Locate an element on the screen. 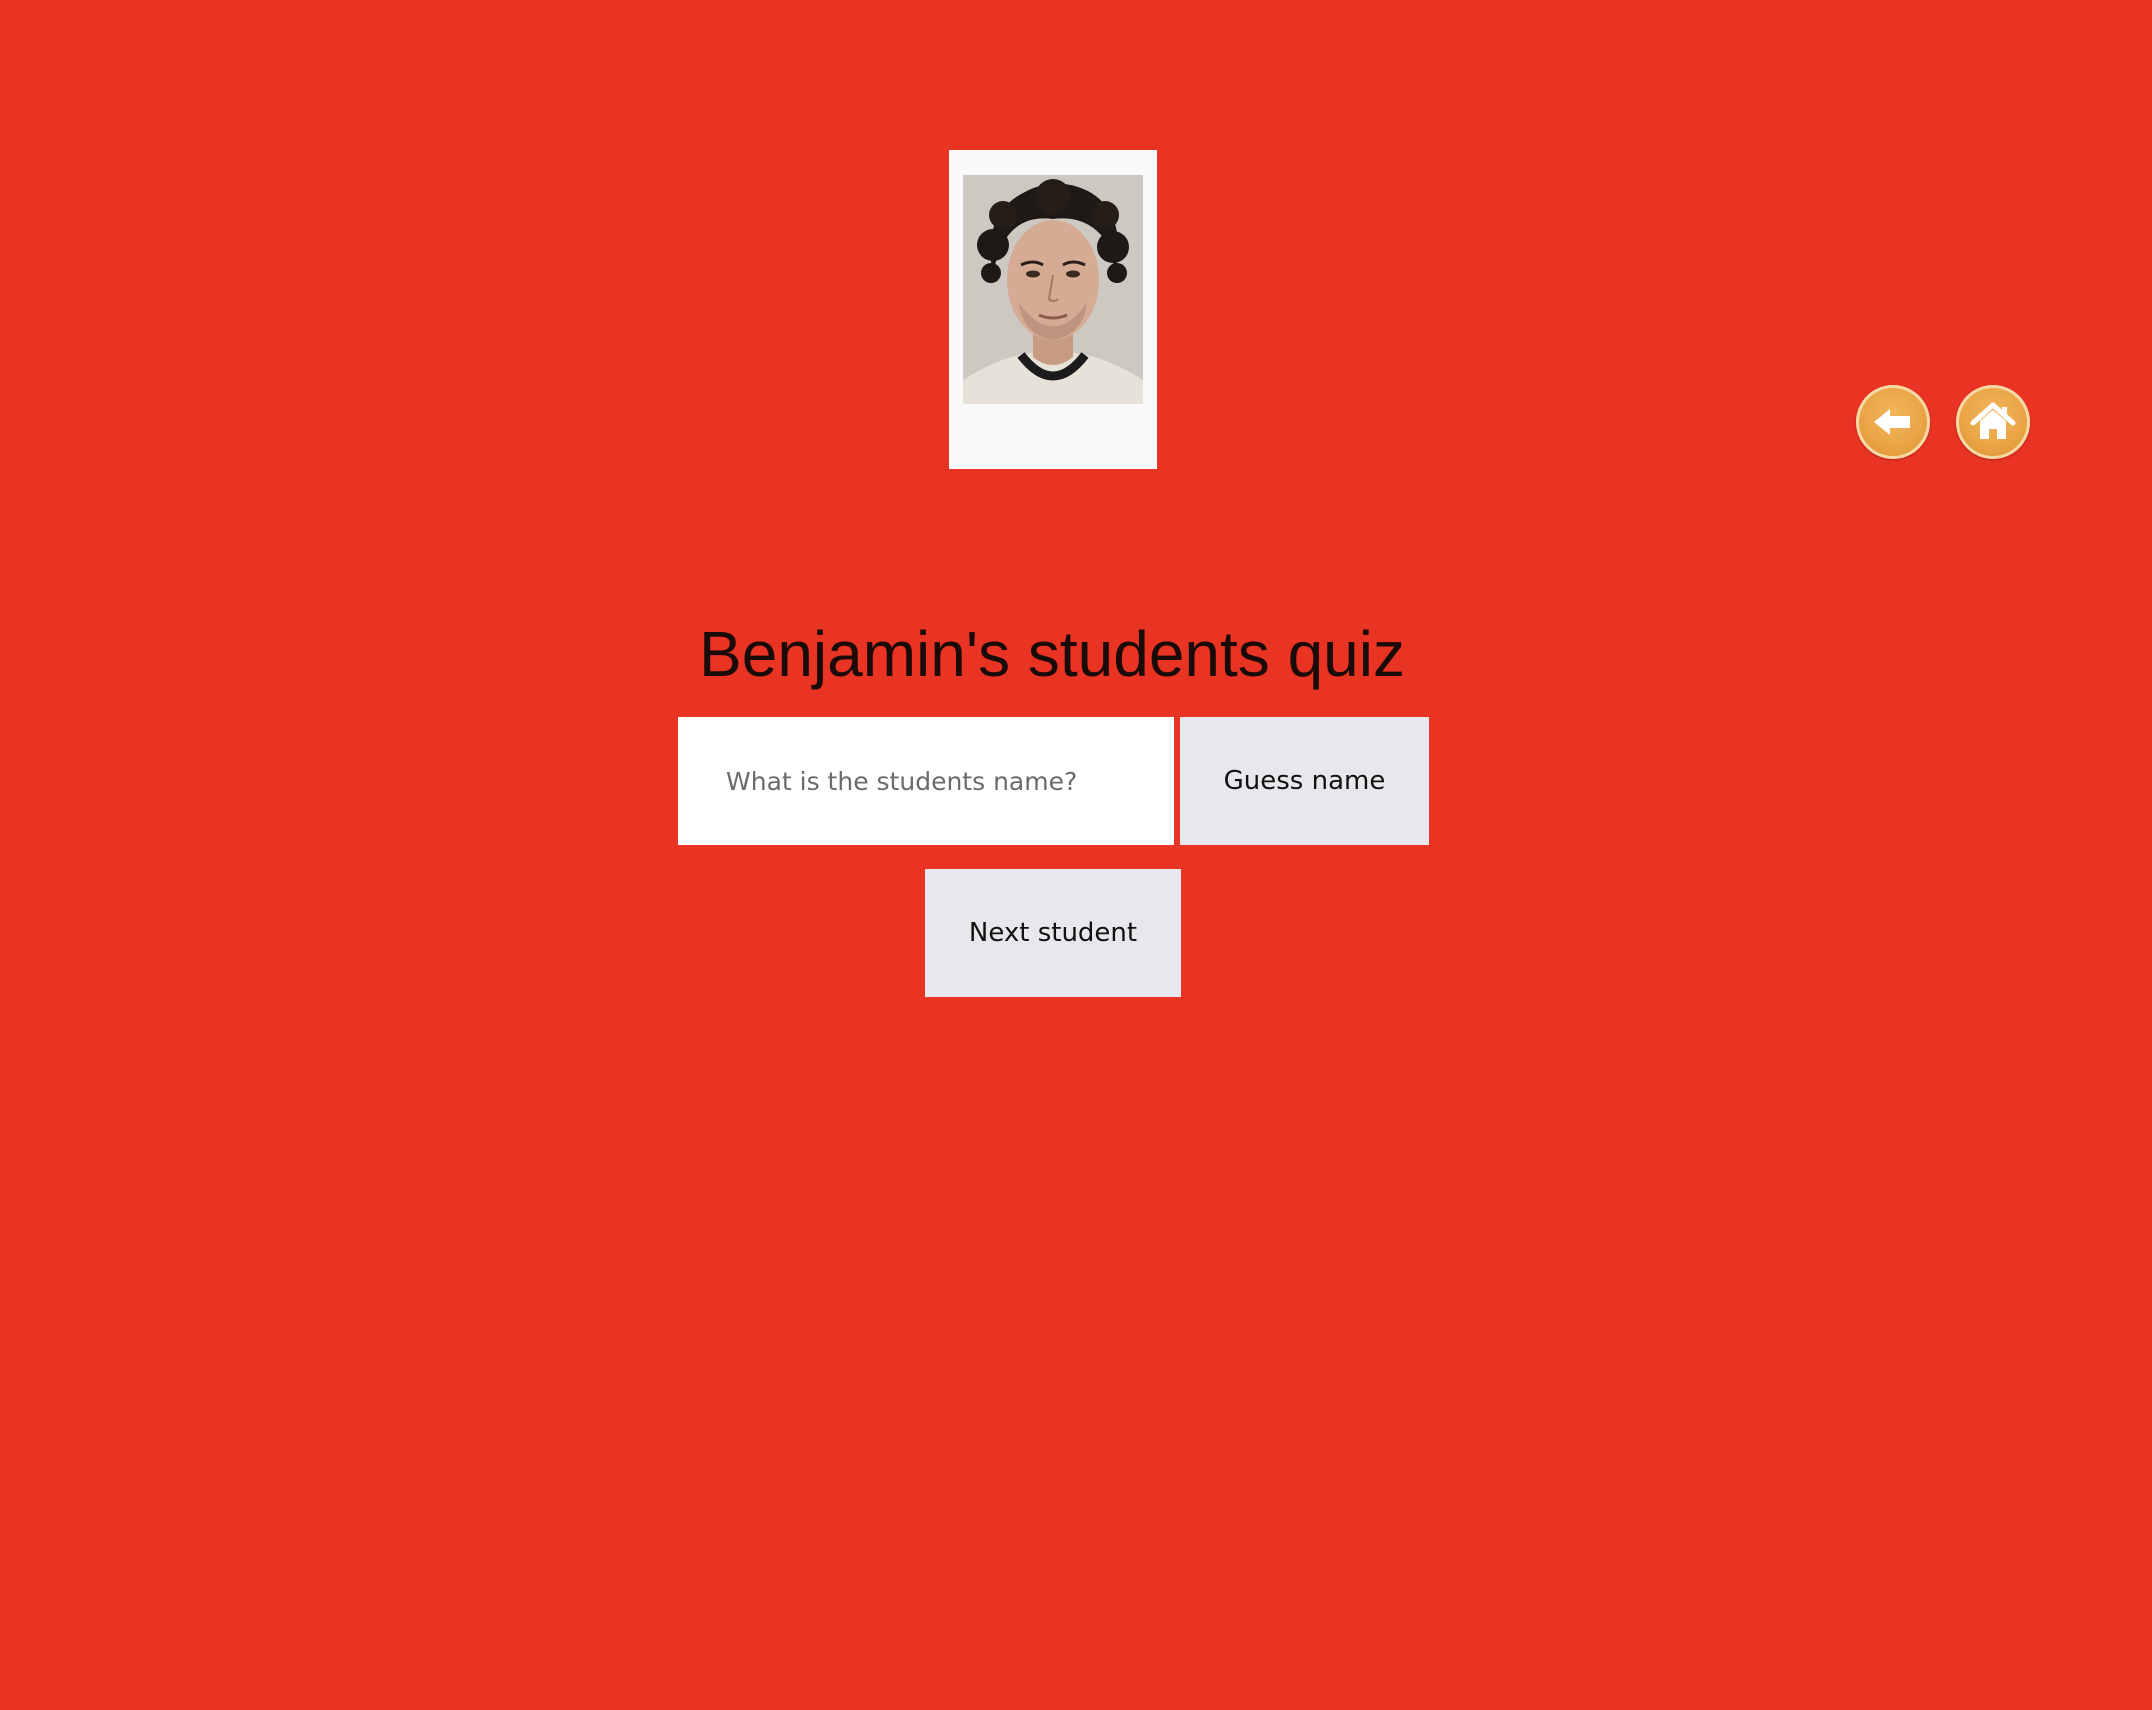 The height and width of the screenshot is (1710, 2152). student-photo is located at coordinates (1053, 289).